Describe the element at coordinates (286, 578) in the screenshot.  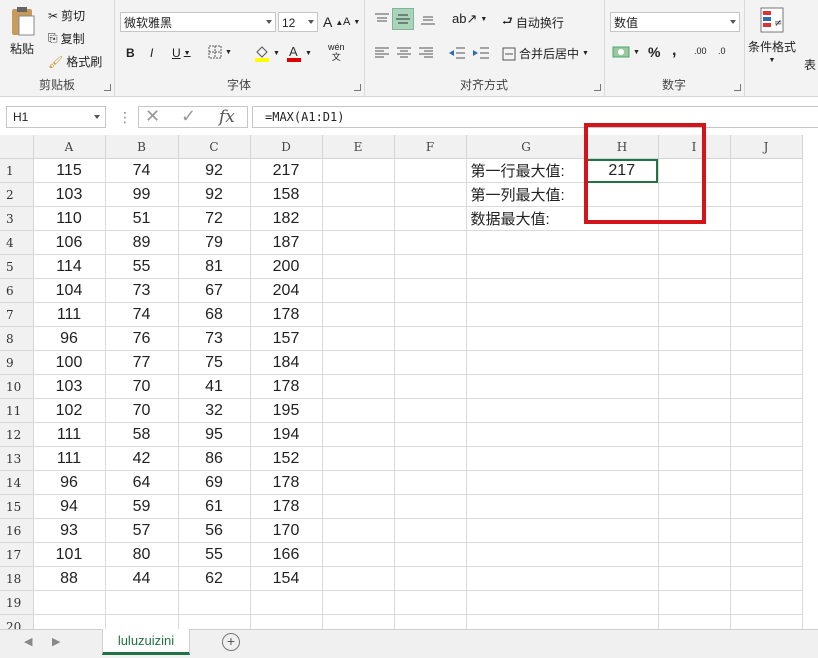
I see `cell: 154` at that location.